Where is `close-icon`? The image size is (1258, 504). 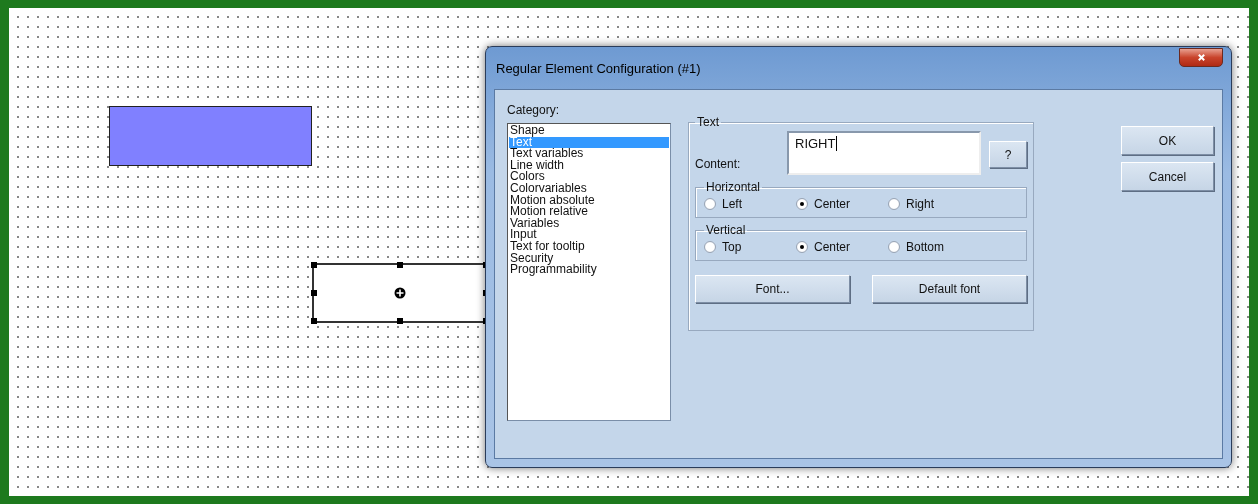 close-icon is located at coordinates (1201, 57).